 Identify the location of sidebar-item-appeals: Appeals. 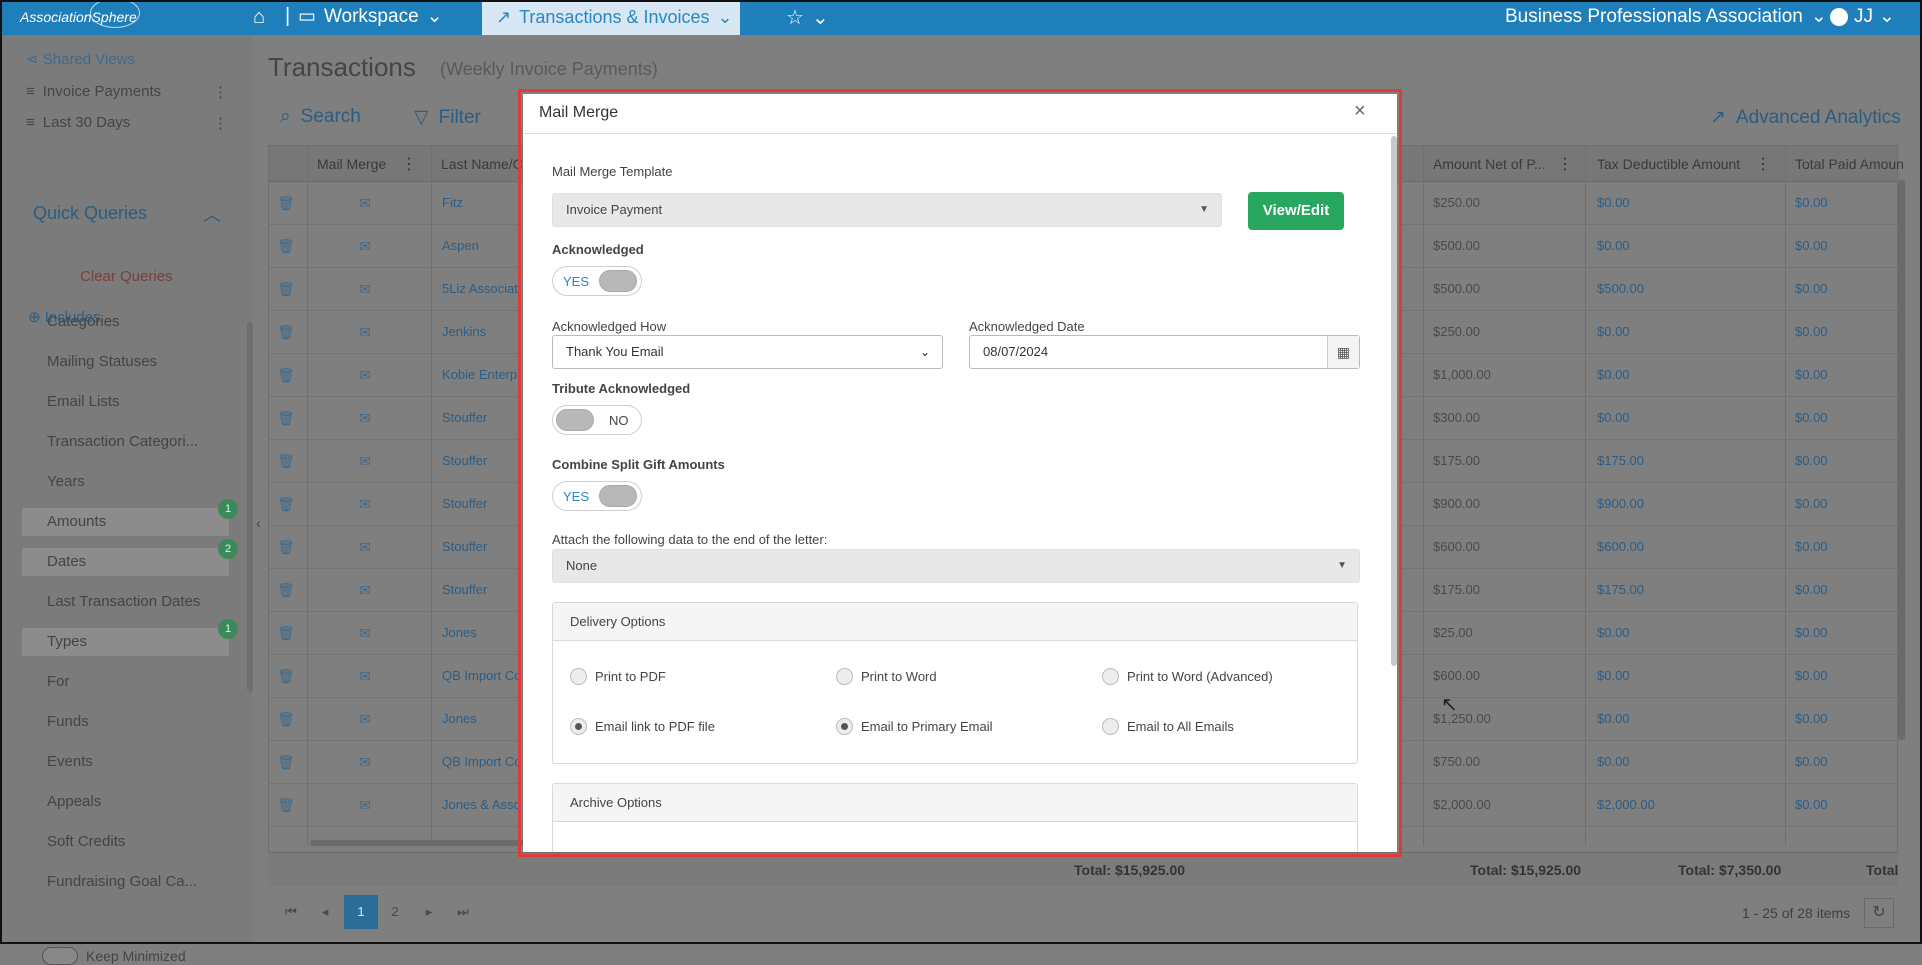
(125, 802).